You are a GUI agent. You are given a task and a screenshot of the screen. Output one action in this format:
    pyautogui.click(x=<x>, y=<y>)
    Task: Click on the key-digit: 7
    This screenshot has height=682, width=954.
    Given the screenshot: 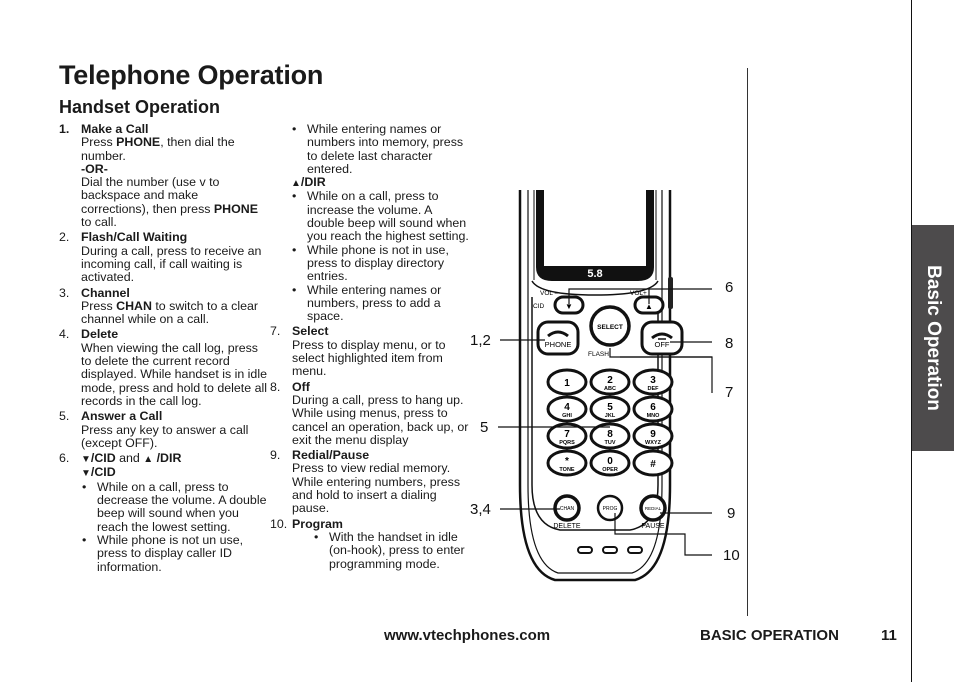 What is the action you would take?
    pyautogui.click(x=567, y=434)
    